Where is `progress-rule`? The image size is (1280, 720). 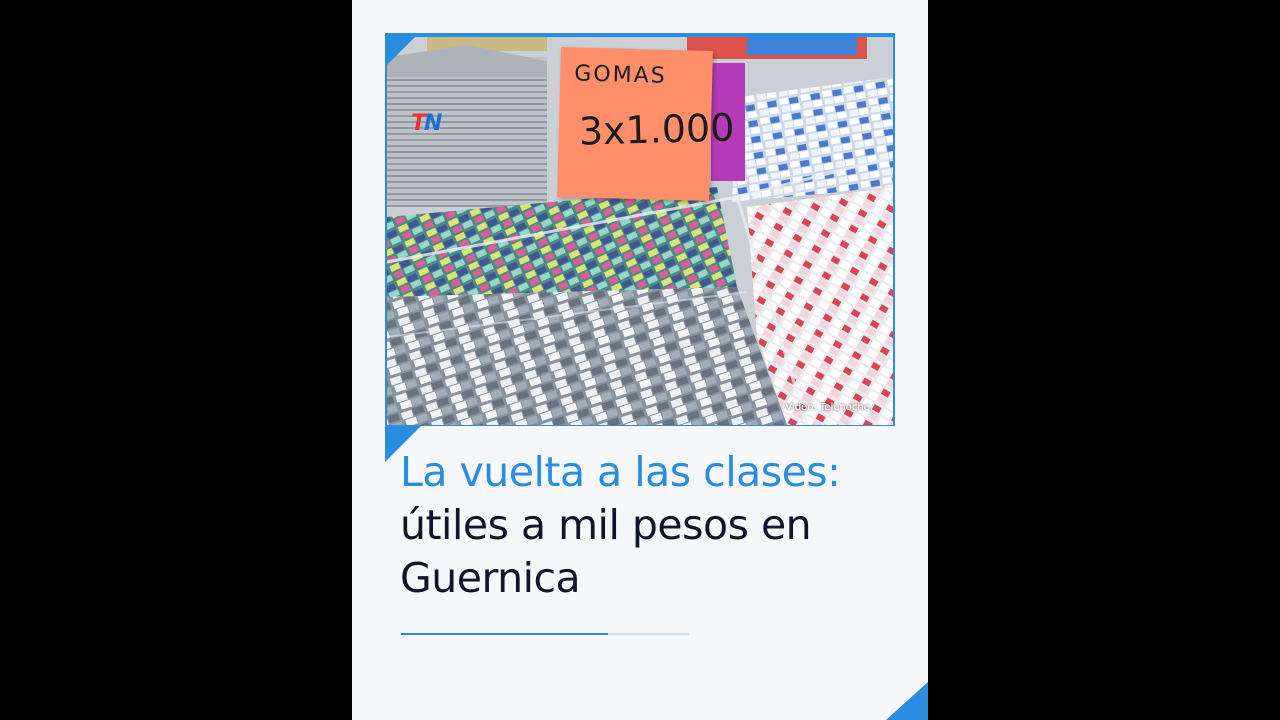
progress-rule is located at coordinates (545, 634).